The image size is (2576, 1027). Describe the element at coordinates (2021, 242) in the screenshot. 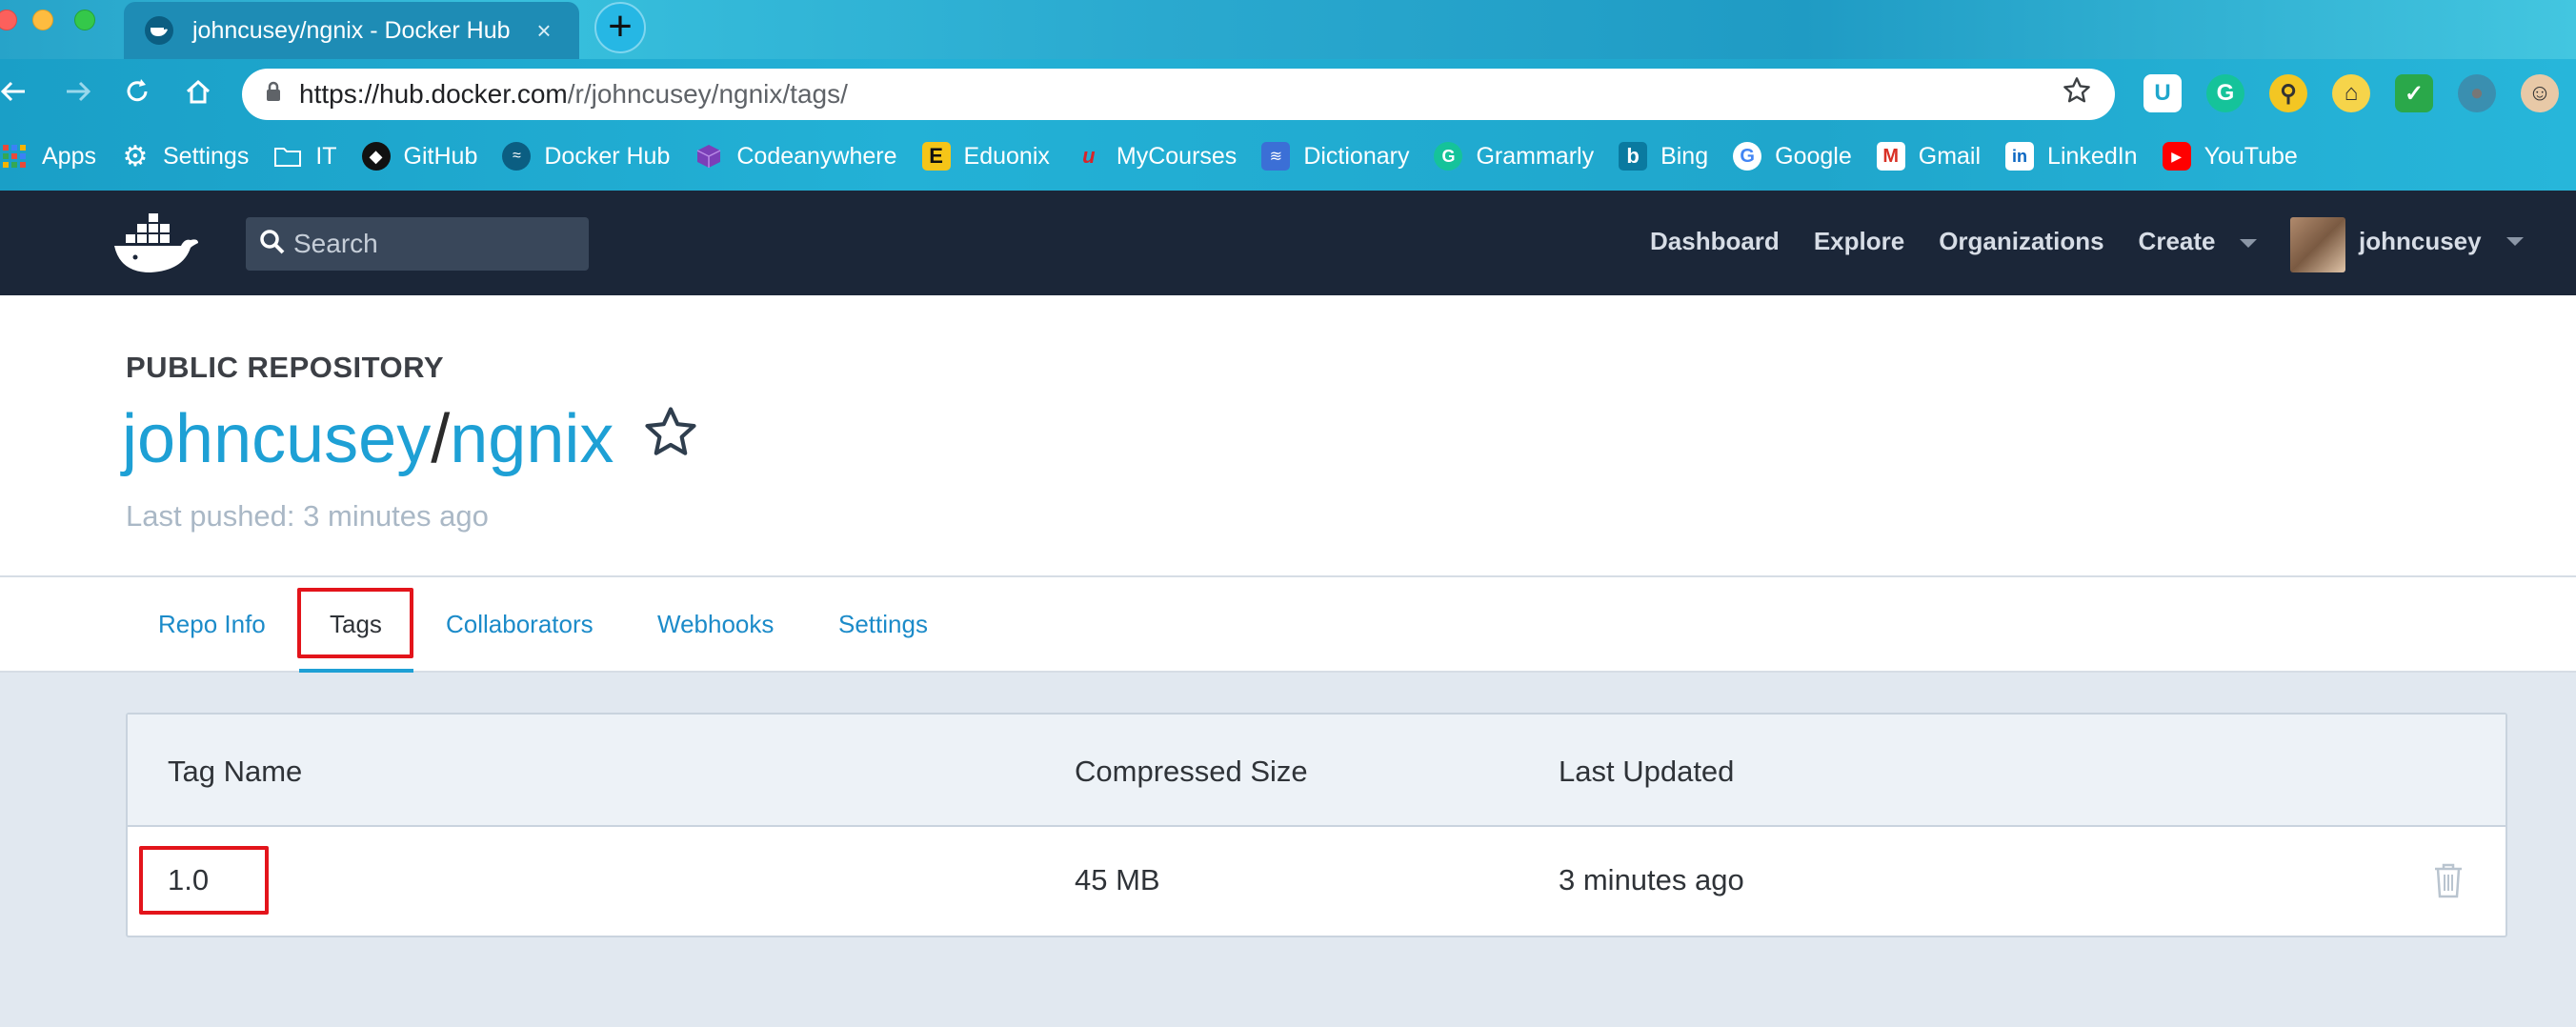

I see `nav-organizations: Organizations` at that location.